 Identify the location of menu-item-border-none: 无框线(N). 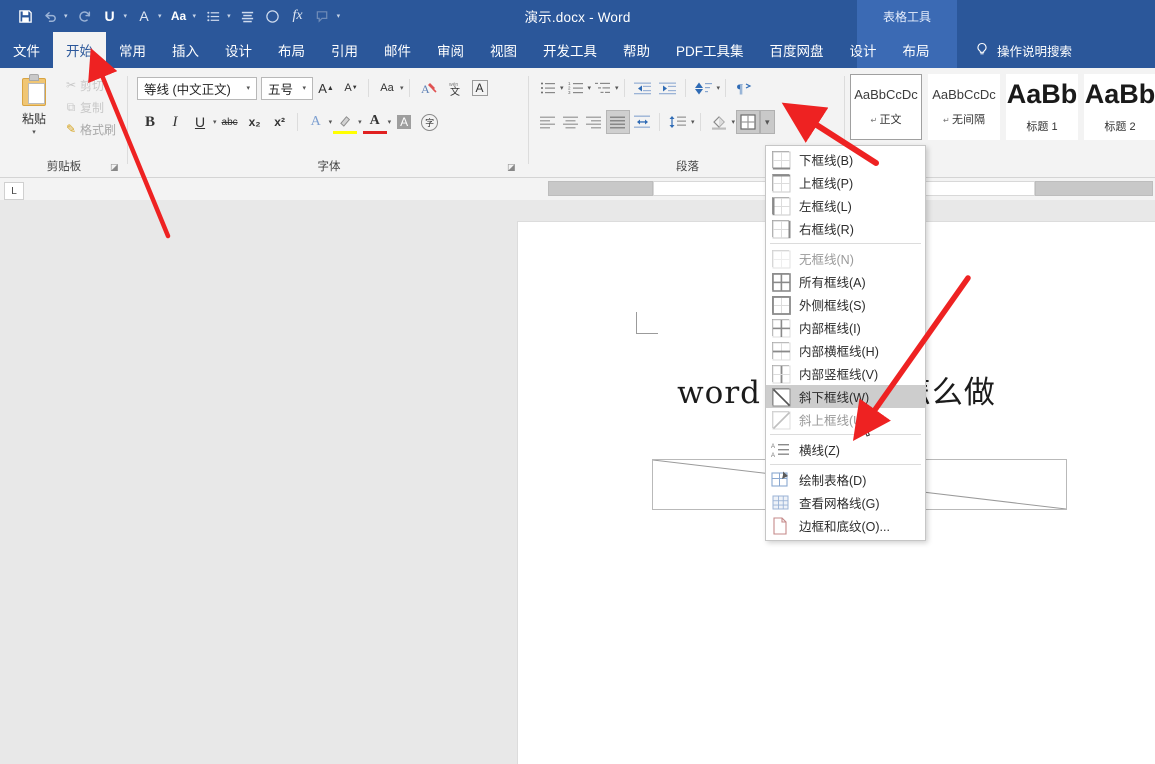
(845, 258).